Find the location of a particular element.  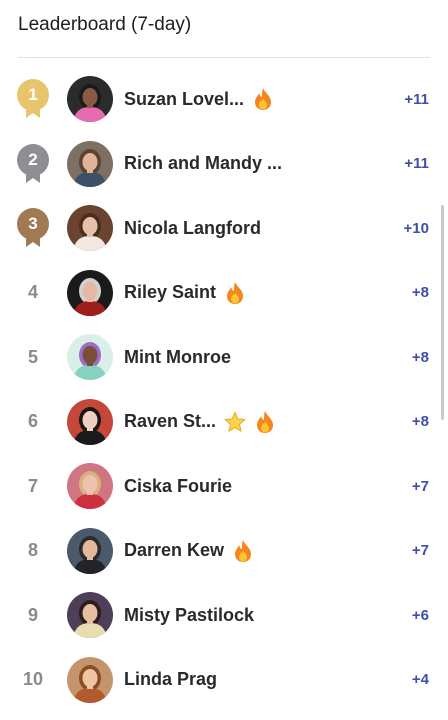

page-title: Leaderboard (7-day) is located at coordinates (105, 24).